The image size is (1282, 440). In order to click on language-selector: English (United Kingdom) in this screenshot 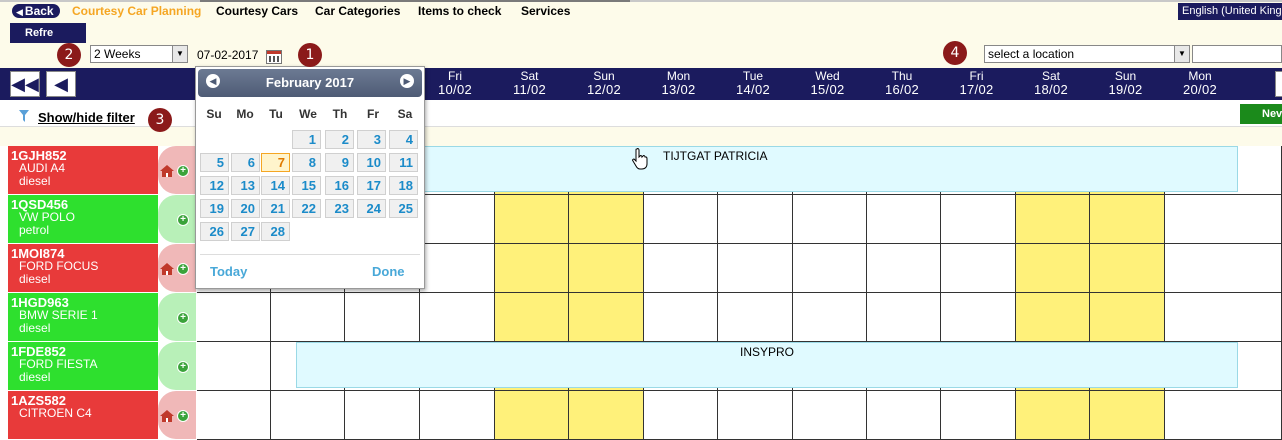, I will do `click(1230, 11)`.